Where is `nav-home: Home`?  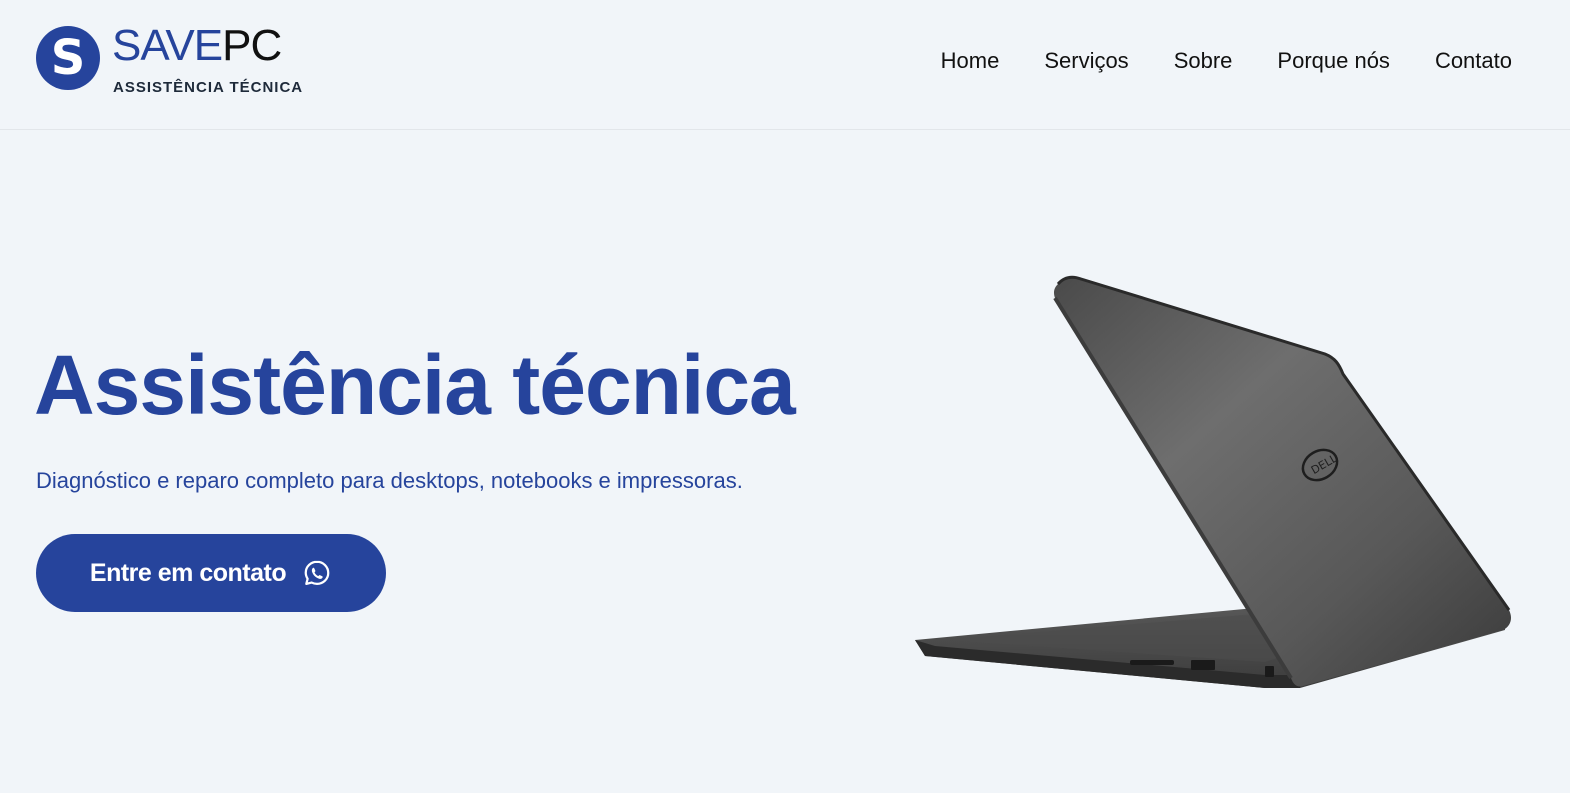 nav-home: Home is located at coordinates (970, 61).